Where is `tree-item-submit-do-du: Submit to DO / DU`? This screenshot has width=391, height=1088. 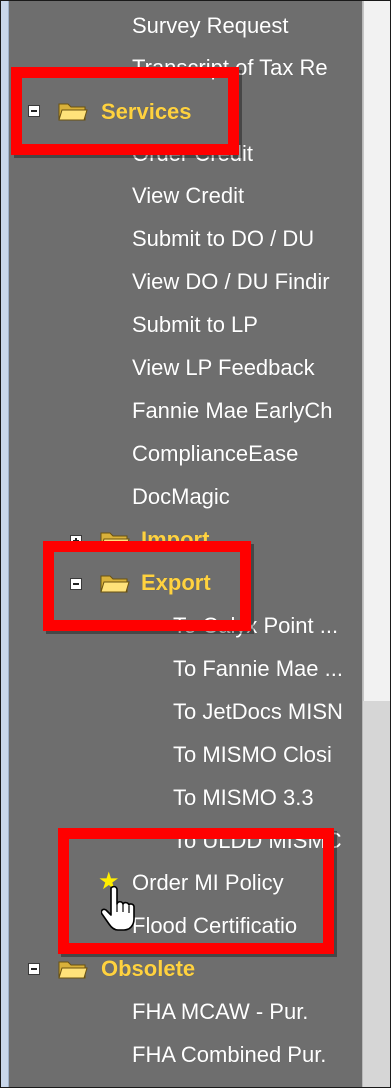
tree-item-submit-do-du: Submit to DO / DU is located at coordinates (223, 239).